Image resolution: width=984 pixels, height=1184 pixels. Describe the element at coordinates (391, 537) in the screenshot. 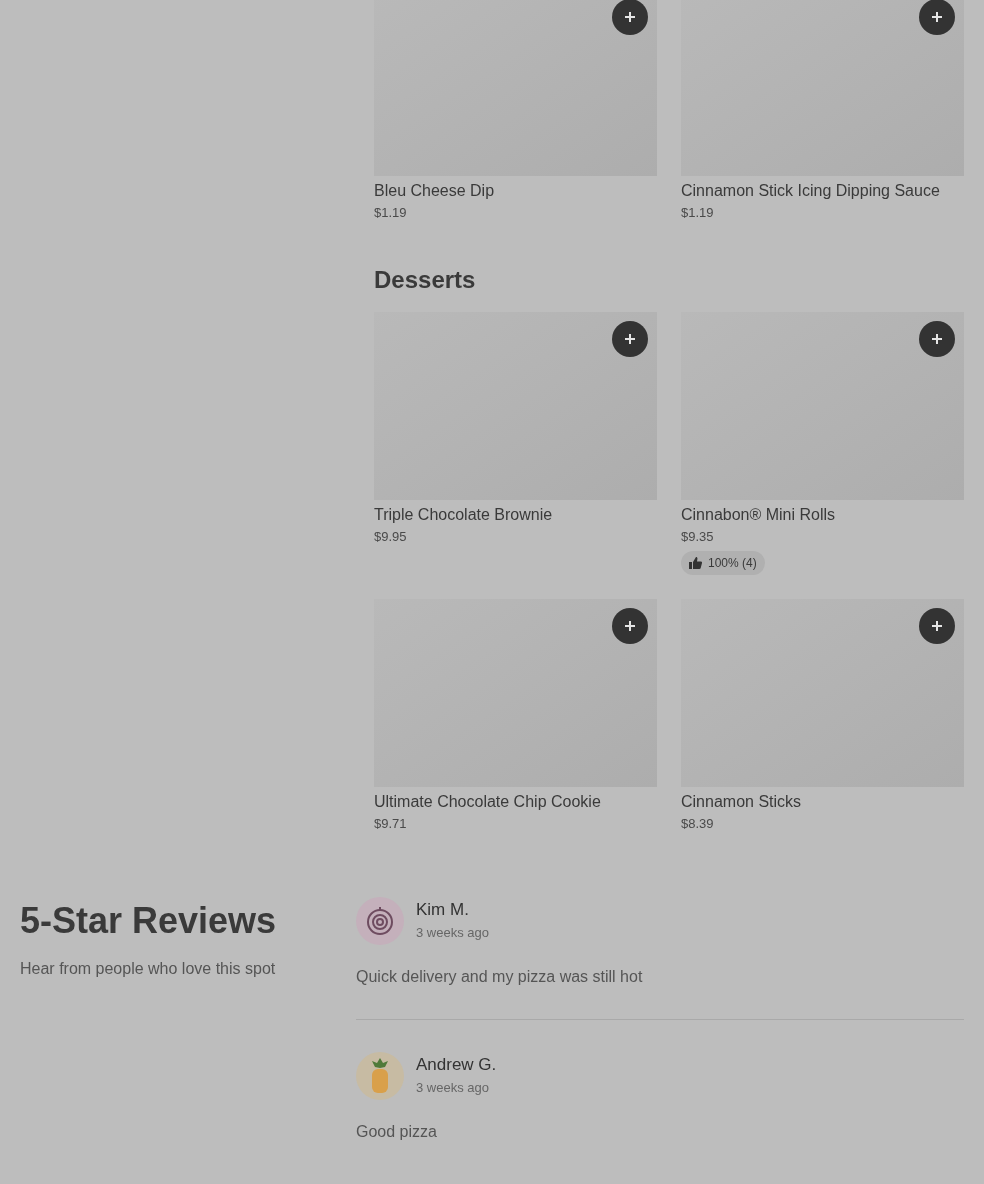

I see `item-price: $9.95` at that location.